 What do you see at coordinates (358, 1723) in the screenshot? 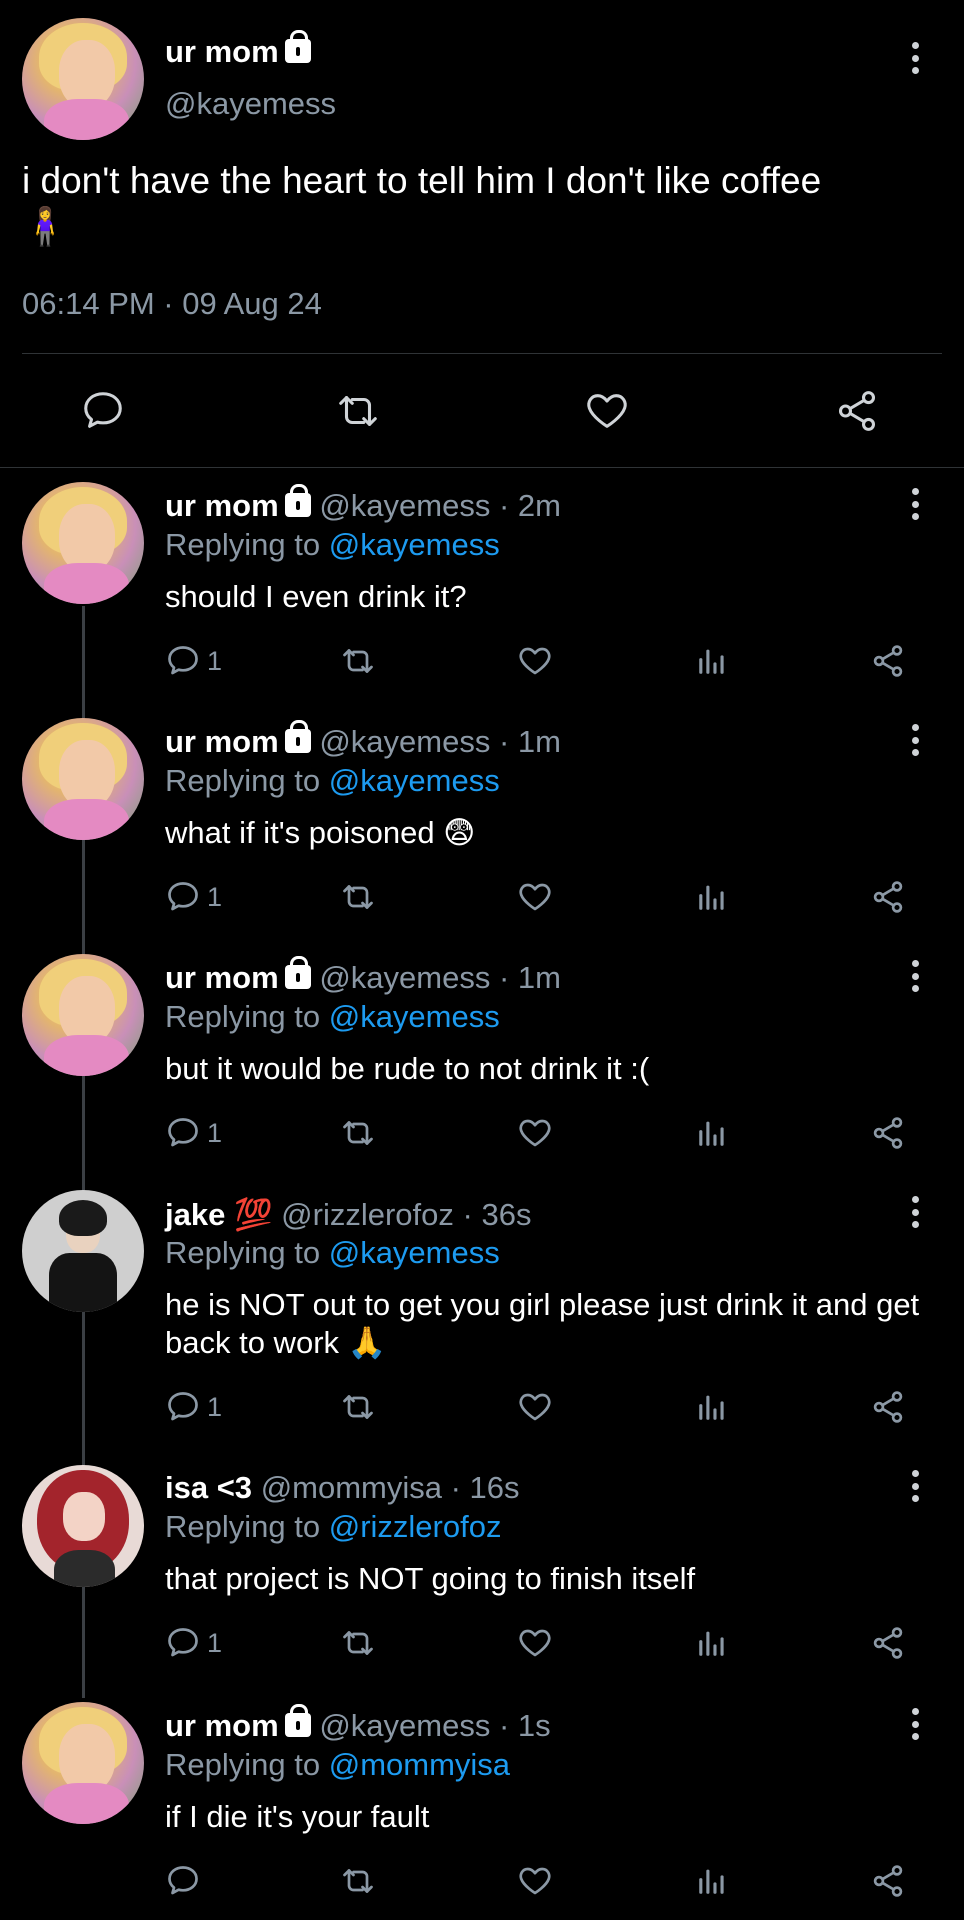
I see `reply-header: ur mom @kayemess · 1s` at bounding box center [358, 1723].